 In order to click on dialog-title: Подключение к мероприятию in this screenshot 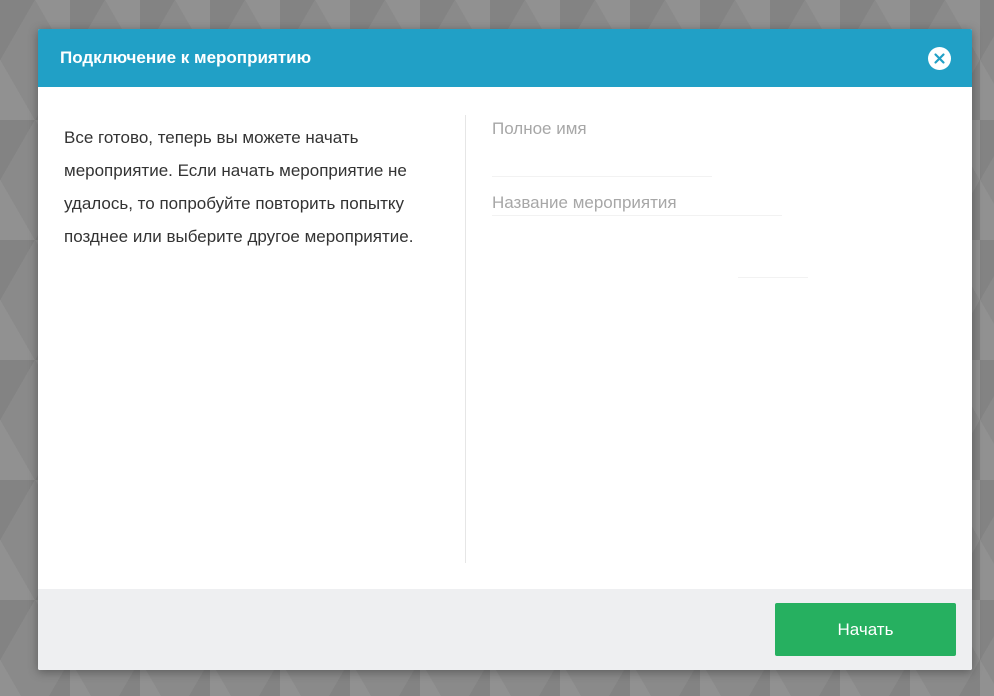, I will do `click(186, 57)`.